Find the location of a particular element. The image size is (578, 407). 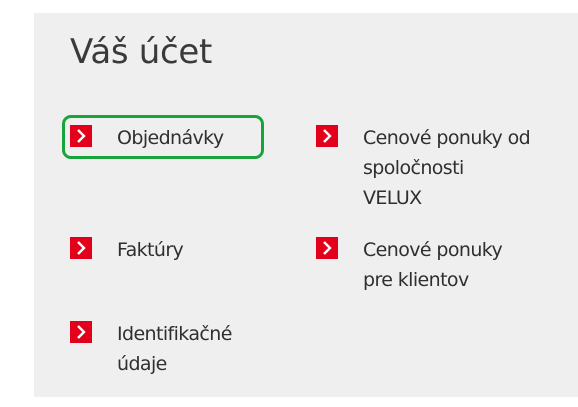

link-orders-label: Objednávky is located at coordinates (170, 138).